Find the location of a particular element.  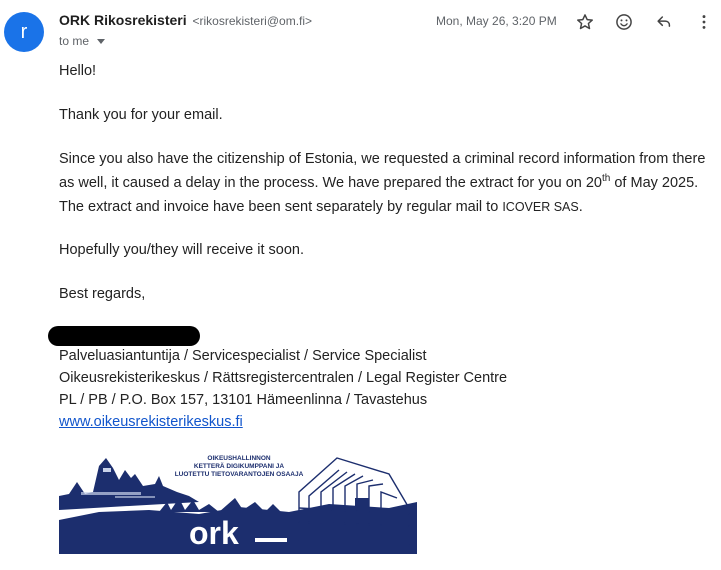

thanks-paragraph: Thank you for your email. is located at coordinates (141, 115).